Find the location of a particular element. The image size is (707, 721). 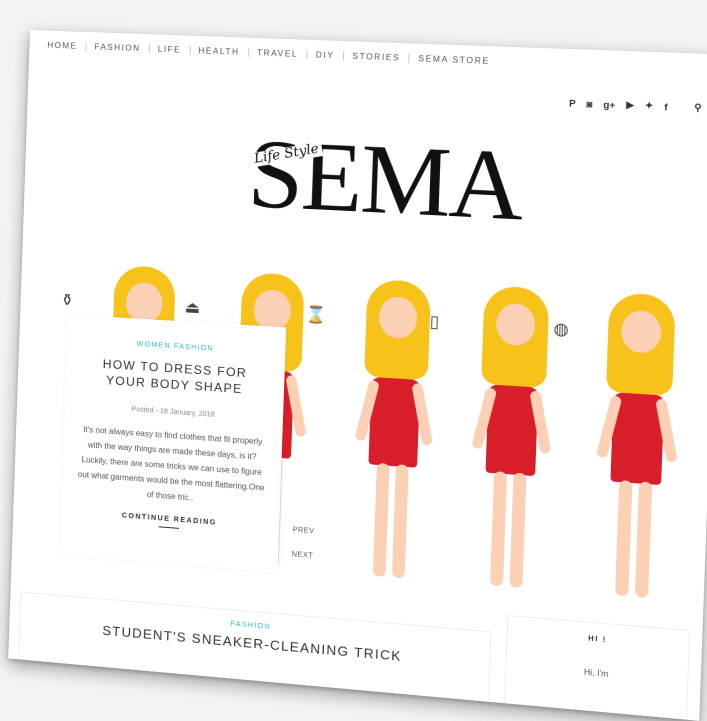

nav-life: LIFE is located at coordinates (170, 49).